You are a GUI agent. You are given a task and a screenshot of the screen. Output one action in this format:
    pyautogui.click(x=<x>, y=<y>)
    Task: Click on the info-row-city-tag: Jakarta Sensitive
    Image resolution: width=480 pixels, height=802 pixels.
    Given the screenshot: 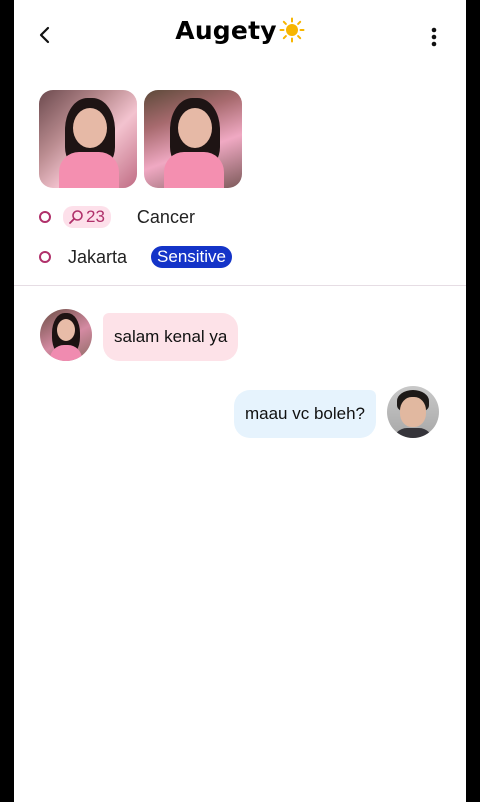 What is the action you would take?
    pyautogui.click(x=136, y=257)
    